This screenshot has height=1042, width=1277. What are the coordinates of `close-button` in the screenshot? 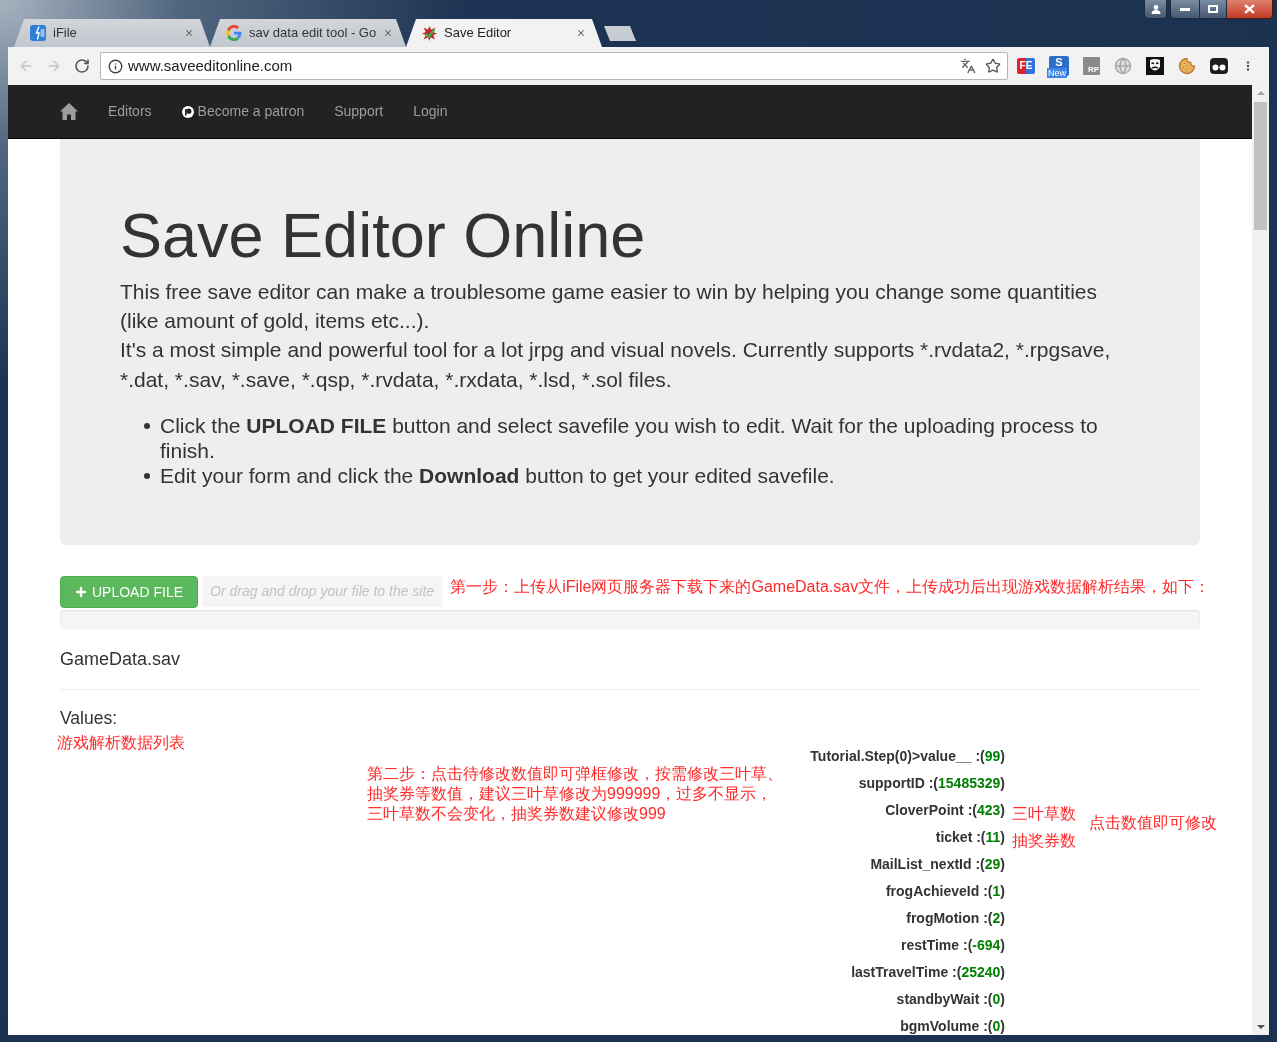 It's located at (1250, 9).